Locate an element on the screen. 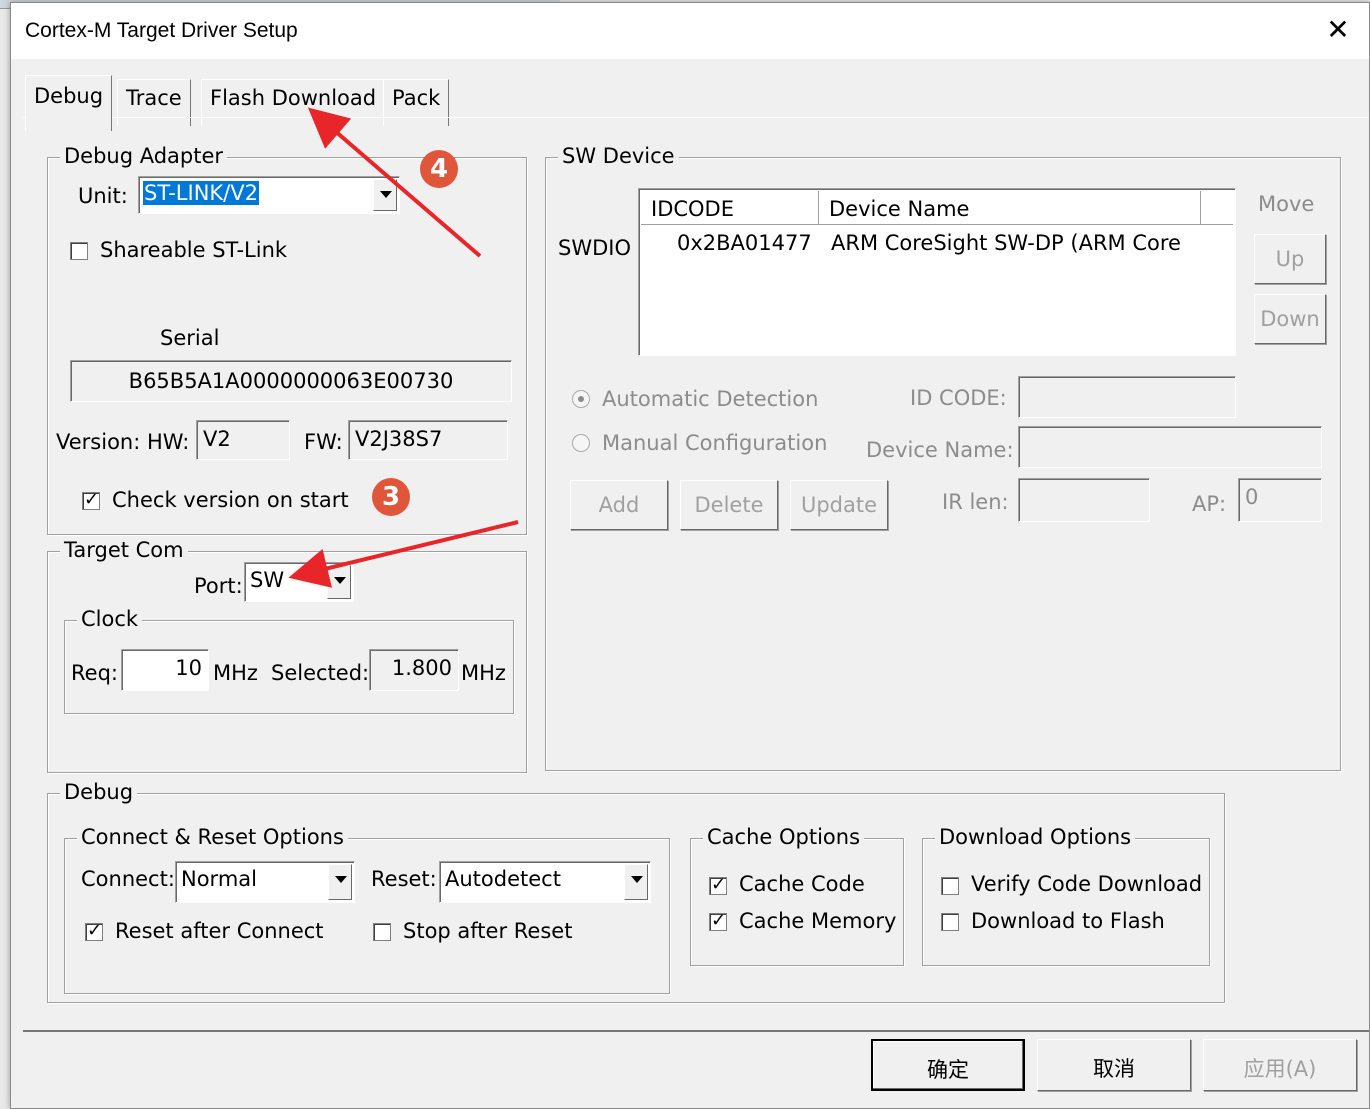  download-options-legend: Download Options is located at coordinates (1035, 837).